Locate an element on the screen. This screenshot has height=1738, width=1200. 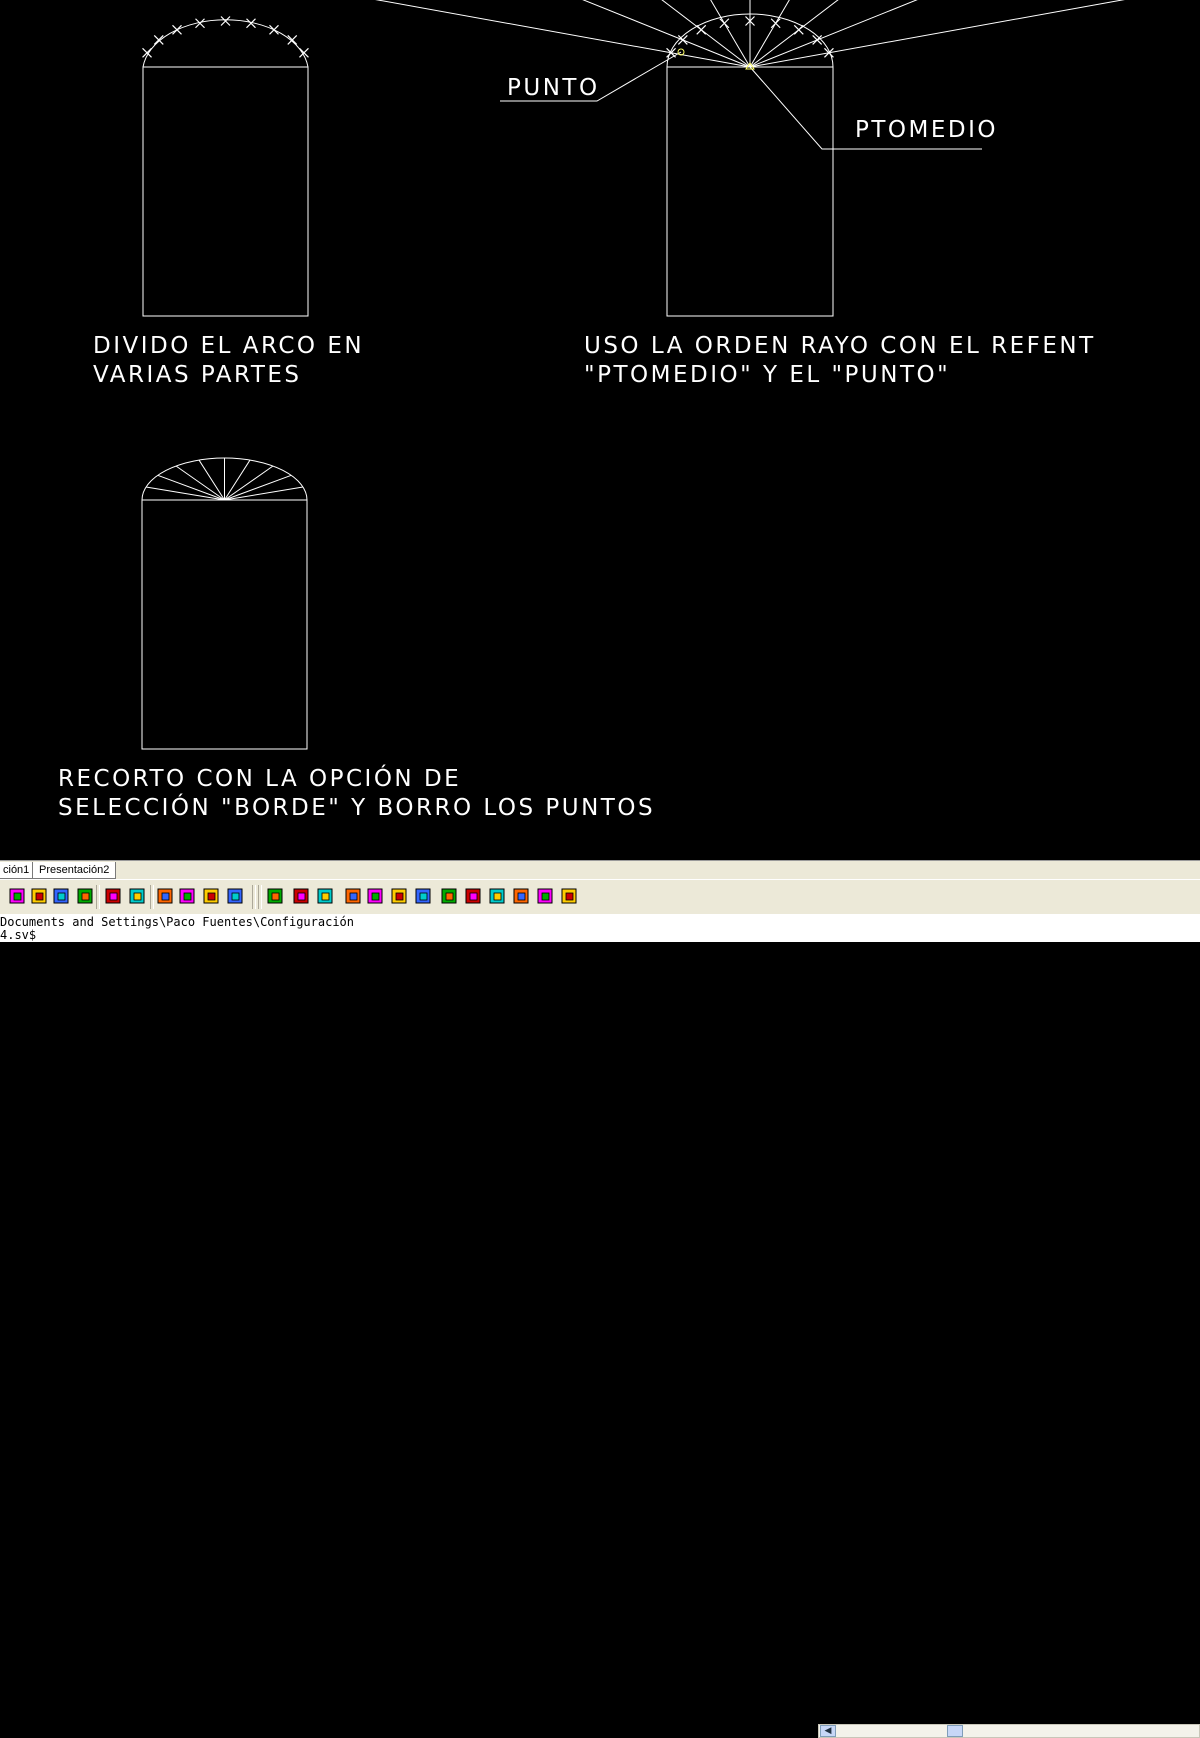
step1-caption-line1: DIVIDO EL ARCO EN is located at coordinates (228, 346).